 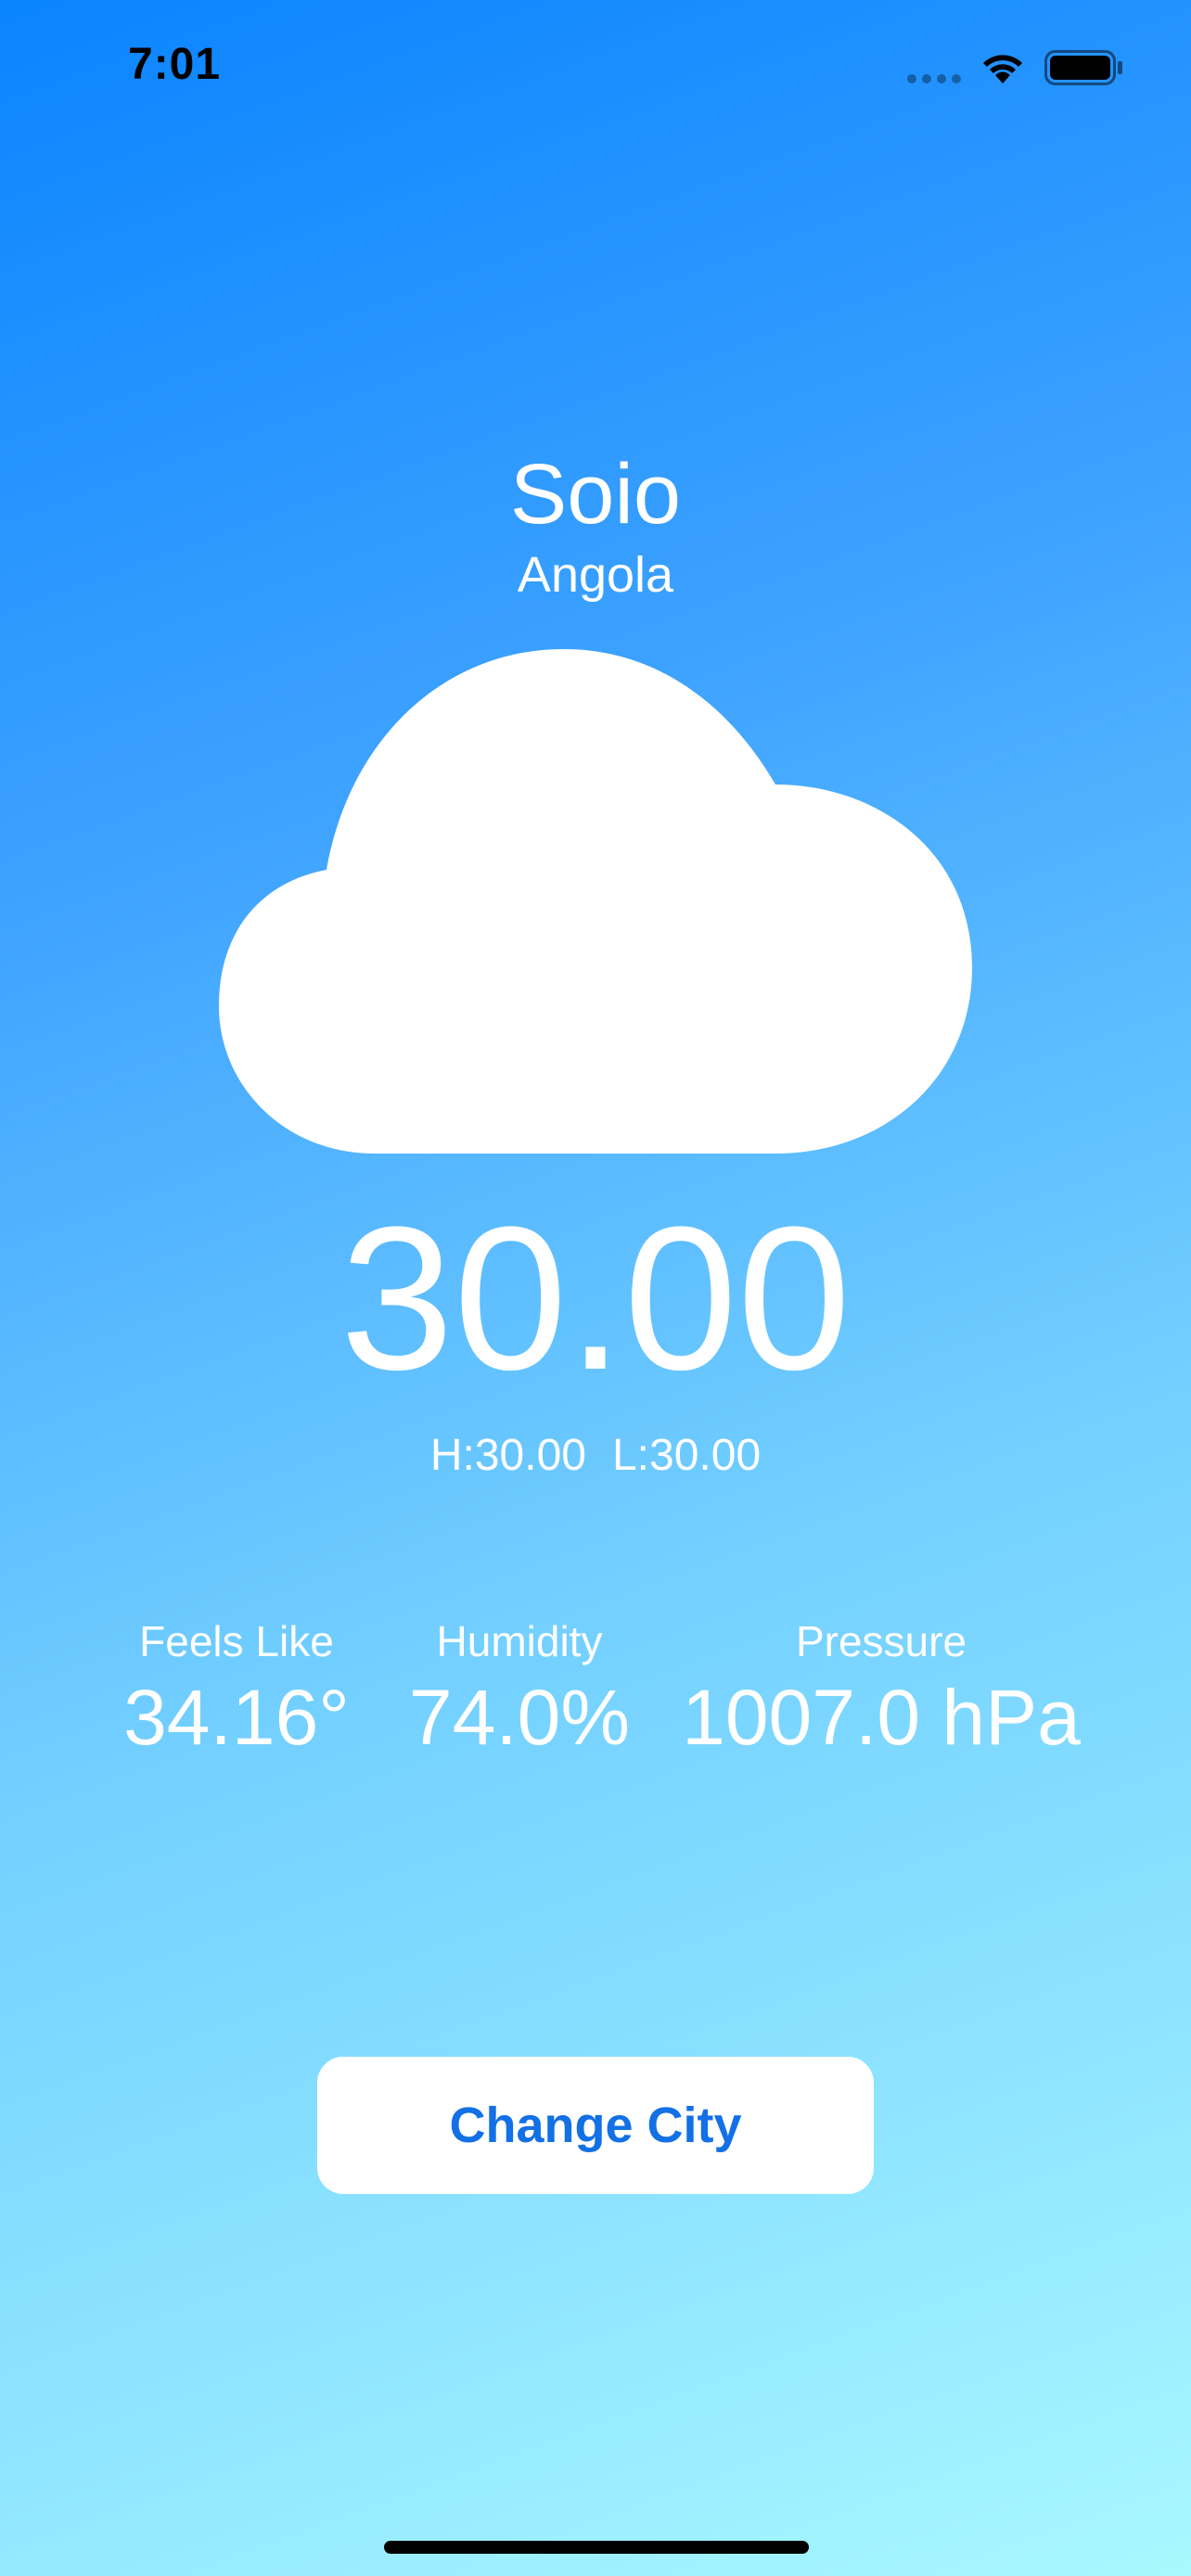 What do you see at coordinates (1083, 67) in the screenshot?
I see `battery-icon` at bounding box center [1083, 67].